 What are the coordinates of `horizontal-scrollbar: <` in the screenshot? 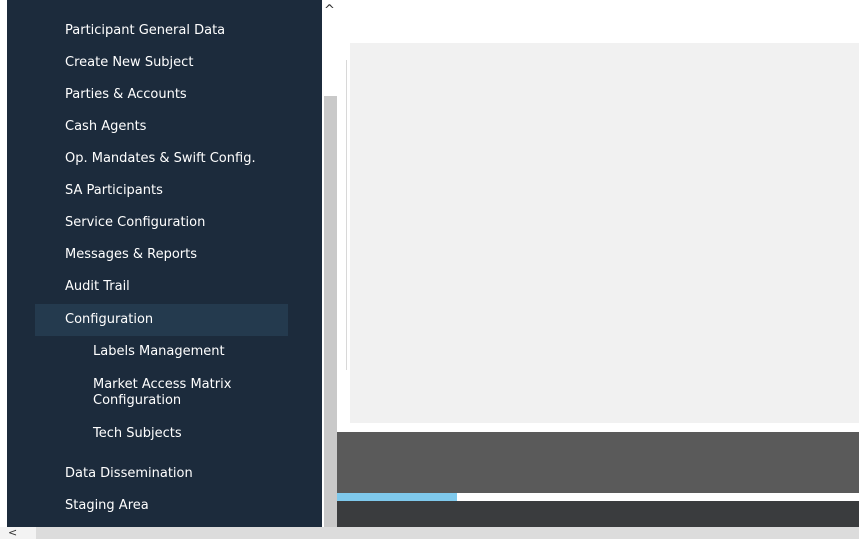 It's located at (429, 533).